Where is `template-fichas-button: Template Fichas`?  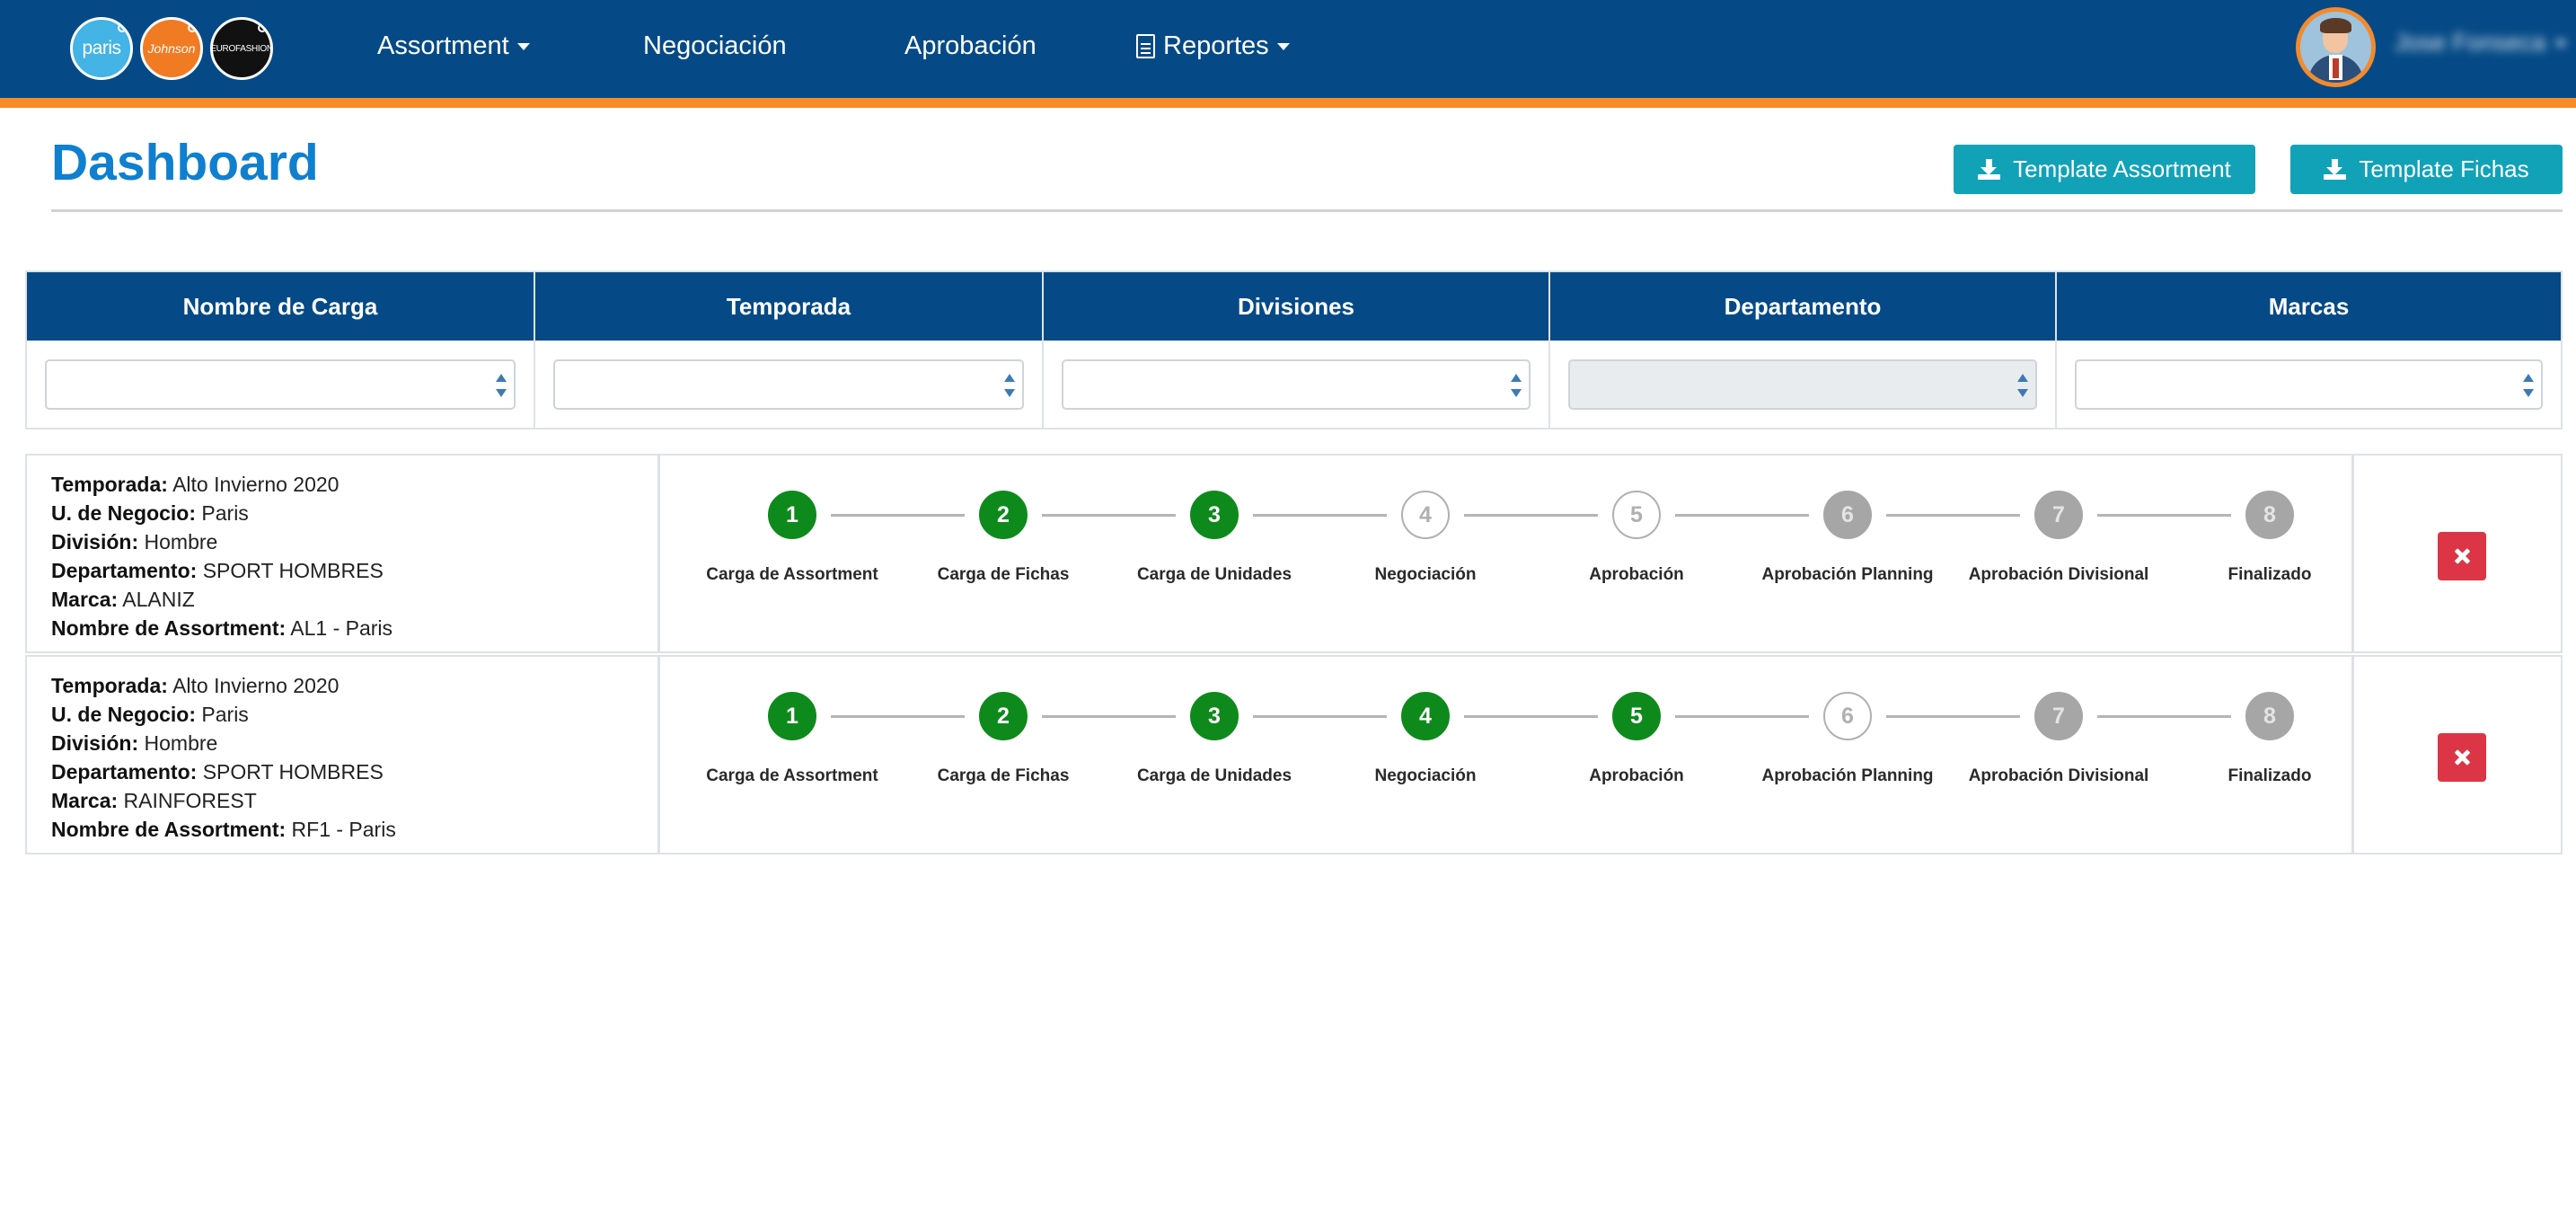 template-fichas-button: Template Fichas is located at coordinates (2426, 169).